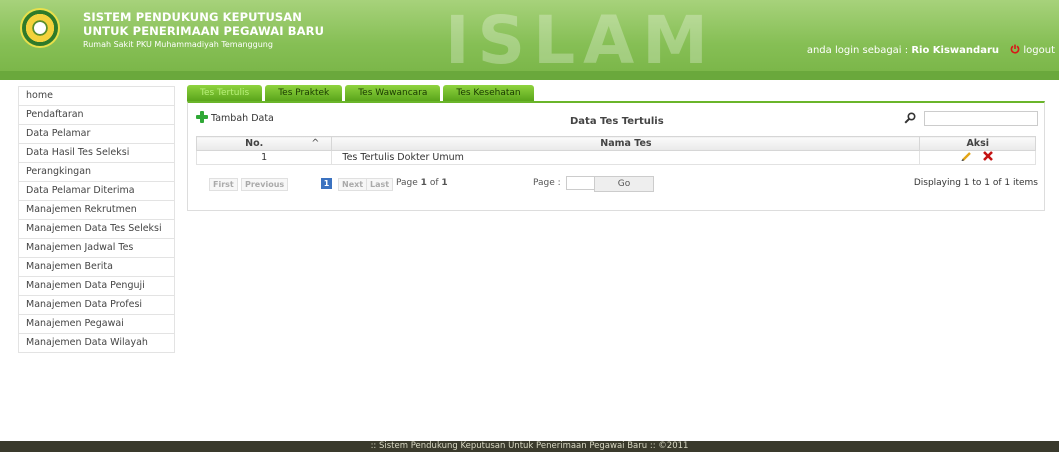 The image size is (1059, 452). What do you see at coordinates (626, 157) in the screenshot?
I see `cell-nama-tes: Tes Tertulis Dokter Umum` at bounding box center [626, 157].